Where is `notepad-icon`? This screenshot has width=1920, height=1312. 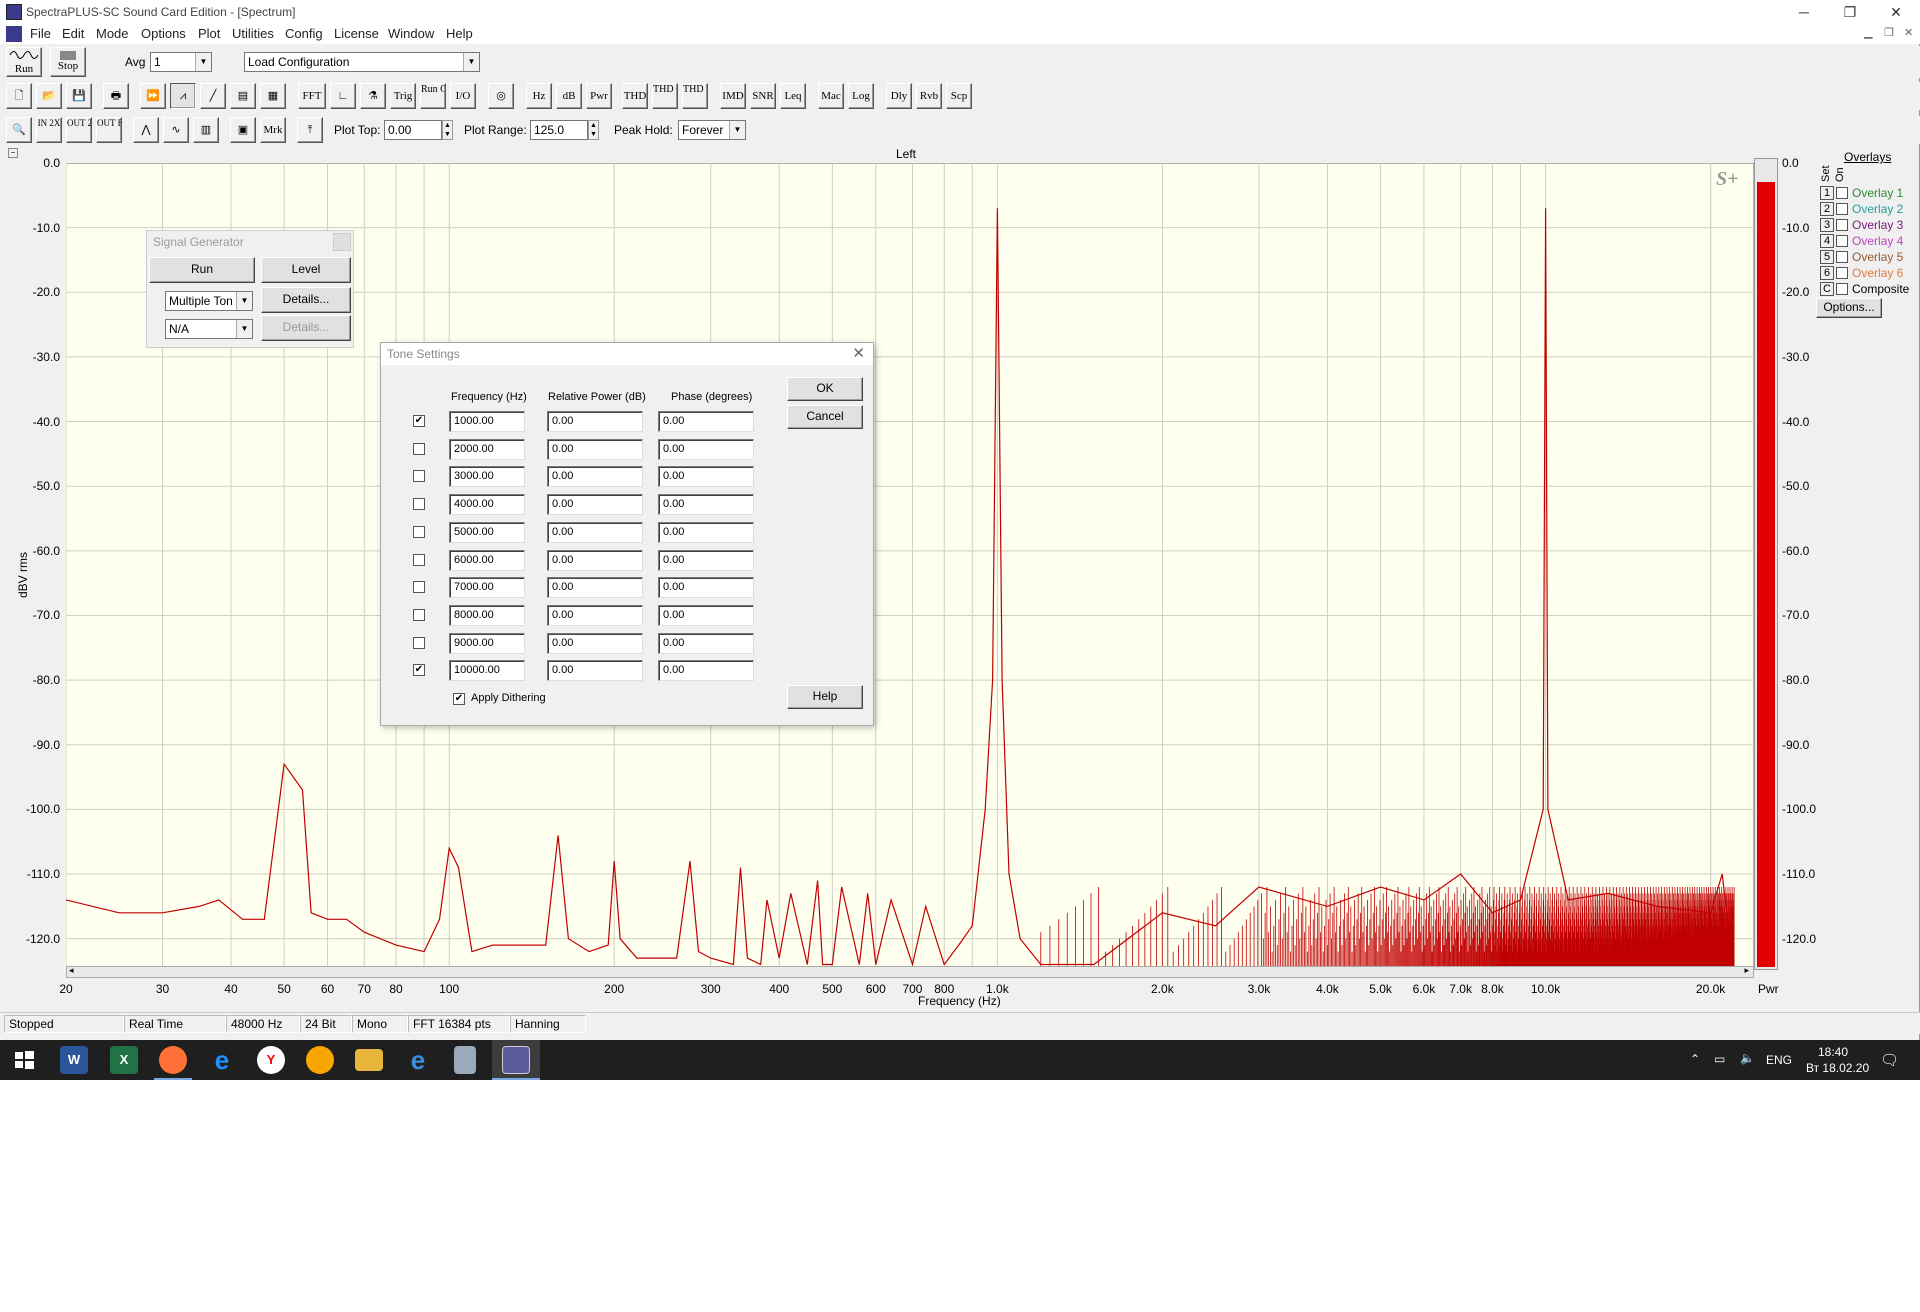
notepad-icon is located at coordinates (465, 1060).